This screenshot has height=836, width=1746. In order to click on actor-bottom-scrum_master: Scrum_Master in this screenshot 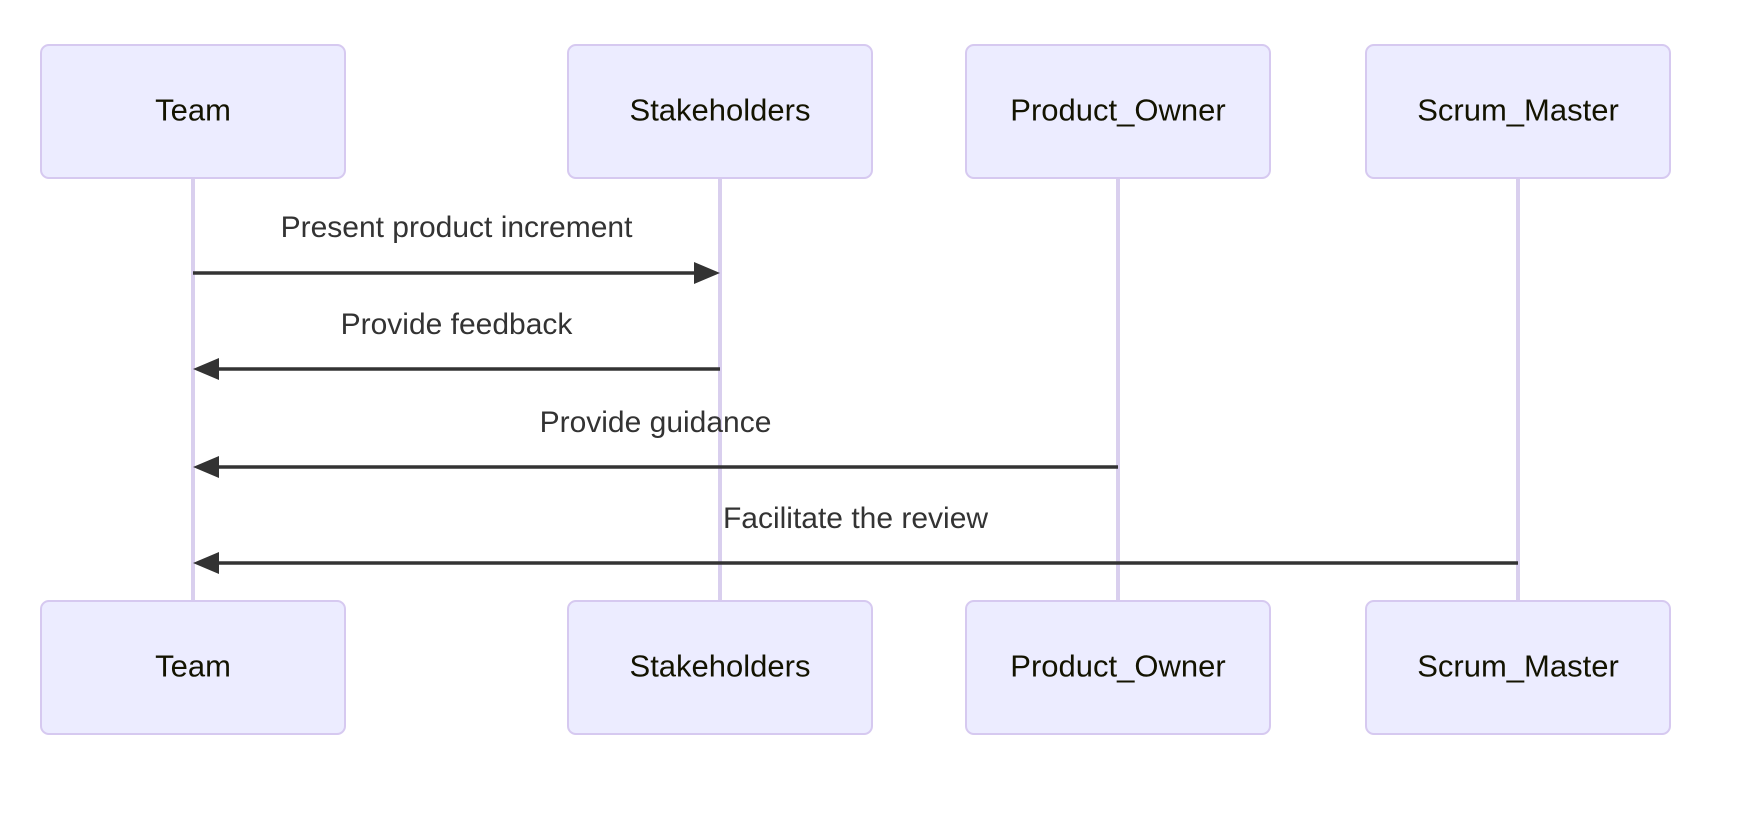, I will do `click(1518, 667)`.